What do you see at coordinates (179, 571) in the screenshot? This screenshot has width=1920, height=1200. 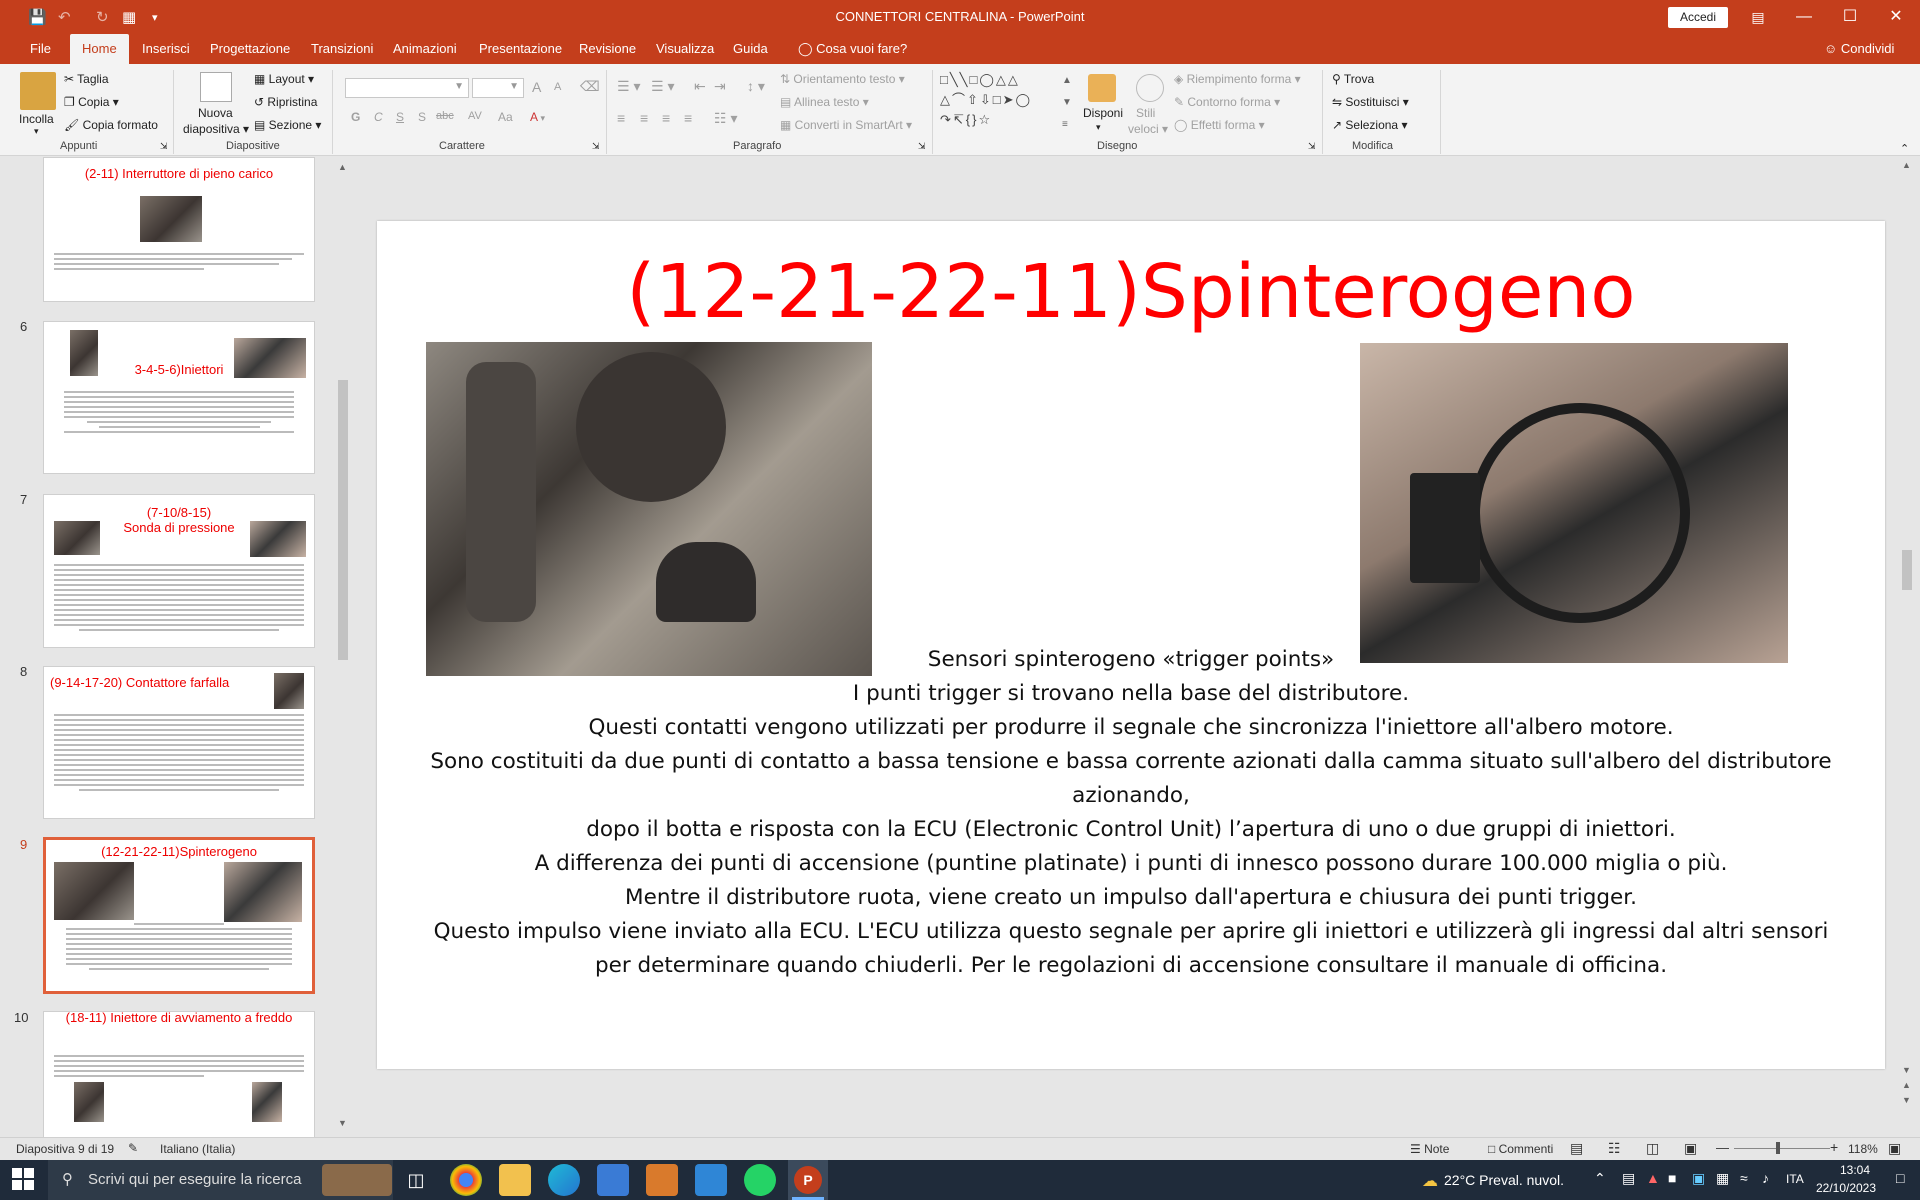 I see `thumbnail-slide-7: (7-10/8-15) Sonda di pressione` at bounding box center [179, 571].